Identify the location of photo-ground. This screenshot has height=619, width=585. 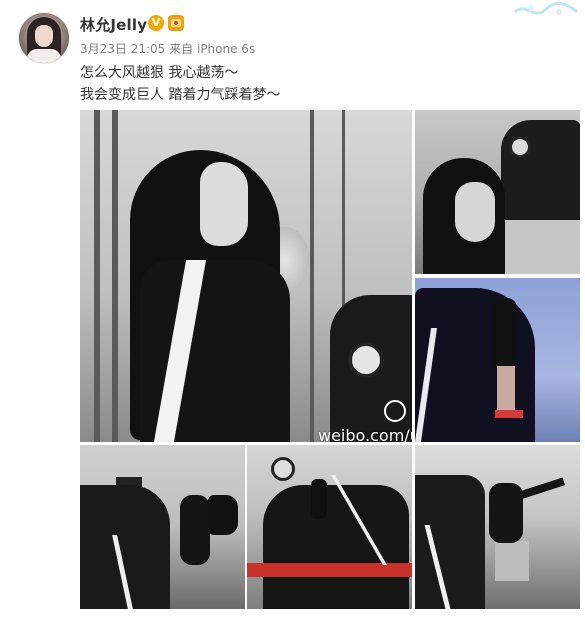
(542, 247).